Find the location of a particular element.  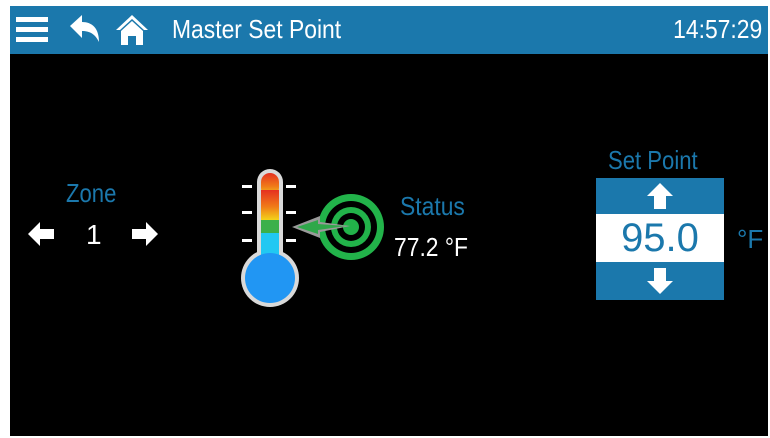

zone-value: 1 is located at coordinates (94, 234).